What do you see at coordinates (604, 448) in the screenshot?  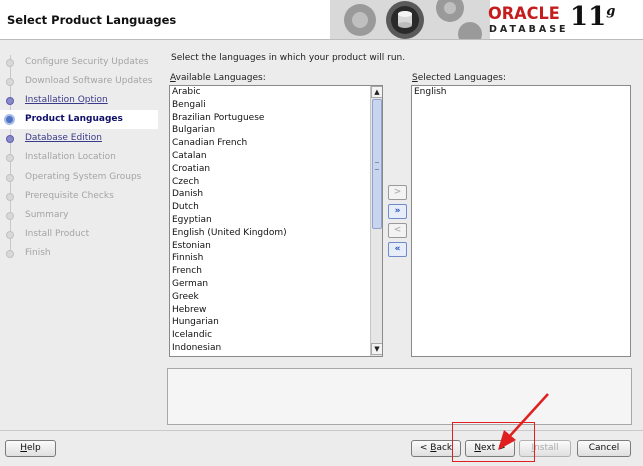 I see `cancel-button: Cancel` at bounding box center [604, 448].